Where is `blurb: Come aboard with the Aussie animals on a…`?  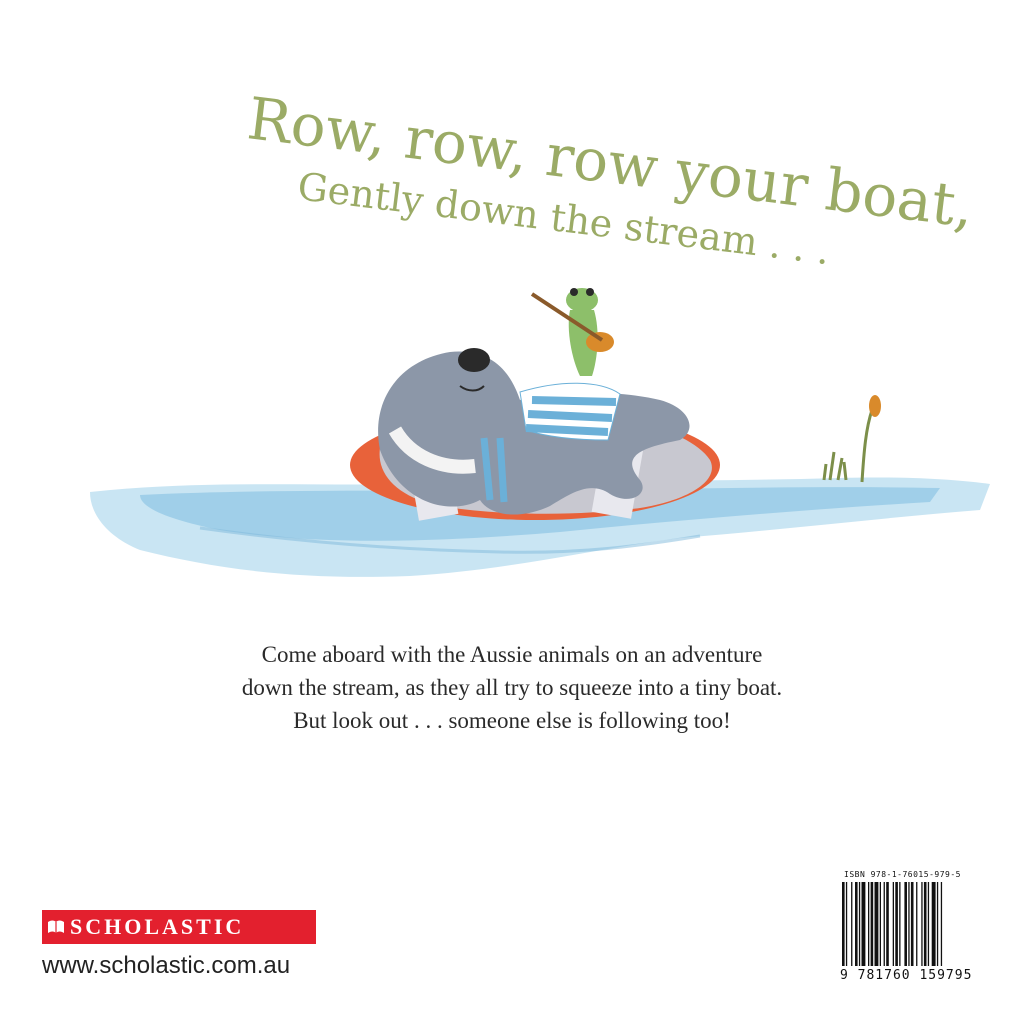 blurb: Come aboard with the Aussie animals on a… is located at coordinates (512, 687).